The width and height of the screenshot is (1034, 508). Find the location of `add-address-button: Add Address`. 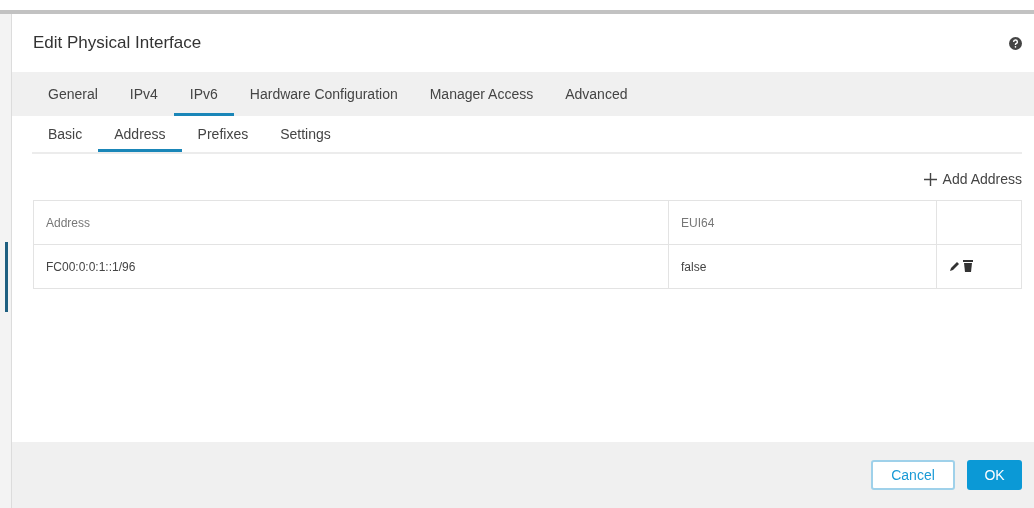

add-address-button: Add Address is located at coordinates (972, 179).